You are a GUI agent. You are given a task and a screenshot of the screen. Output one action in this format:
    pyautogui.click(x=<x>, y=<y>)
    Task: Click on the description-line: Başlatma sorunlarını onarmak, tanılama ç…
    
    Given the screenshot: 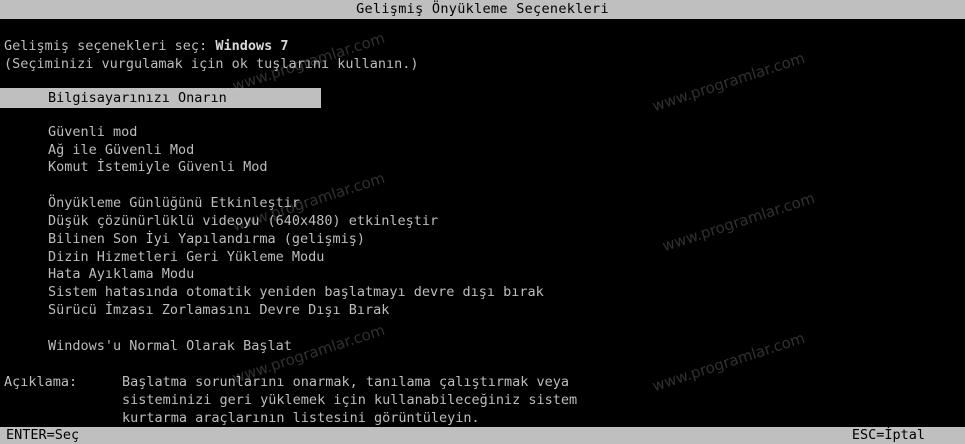 What is the action you would take?
    pyautogui.click(x=346, y=382)
    